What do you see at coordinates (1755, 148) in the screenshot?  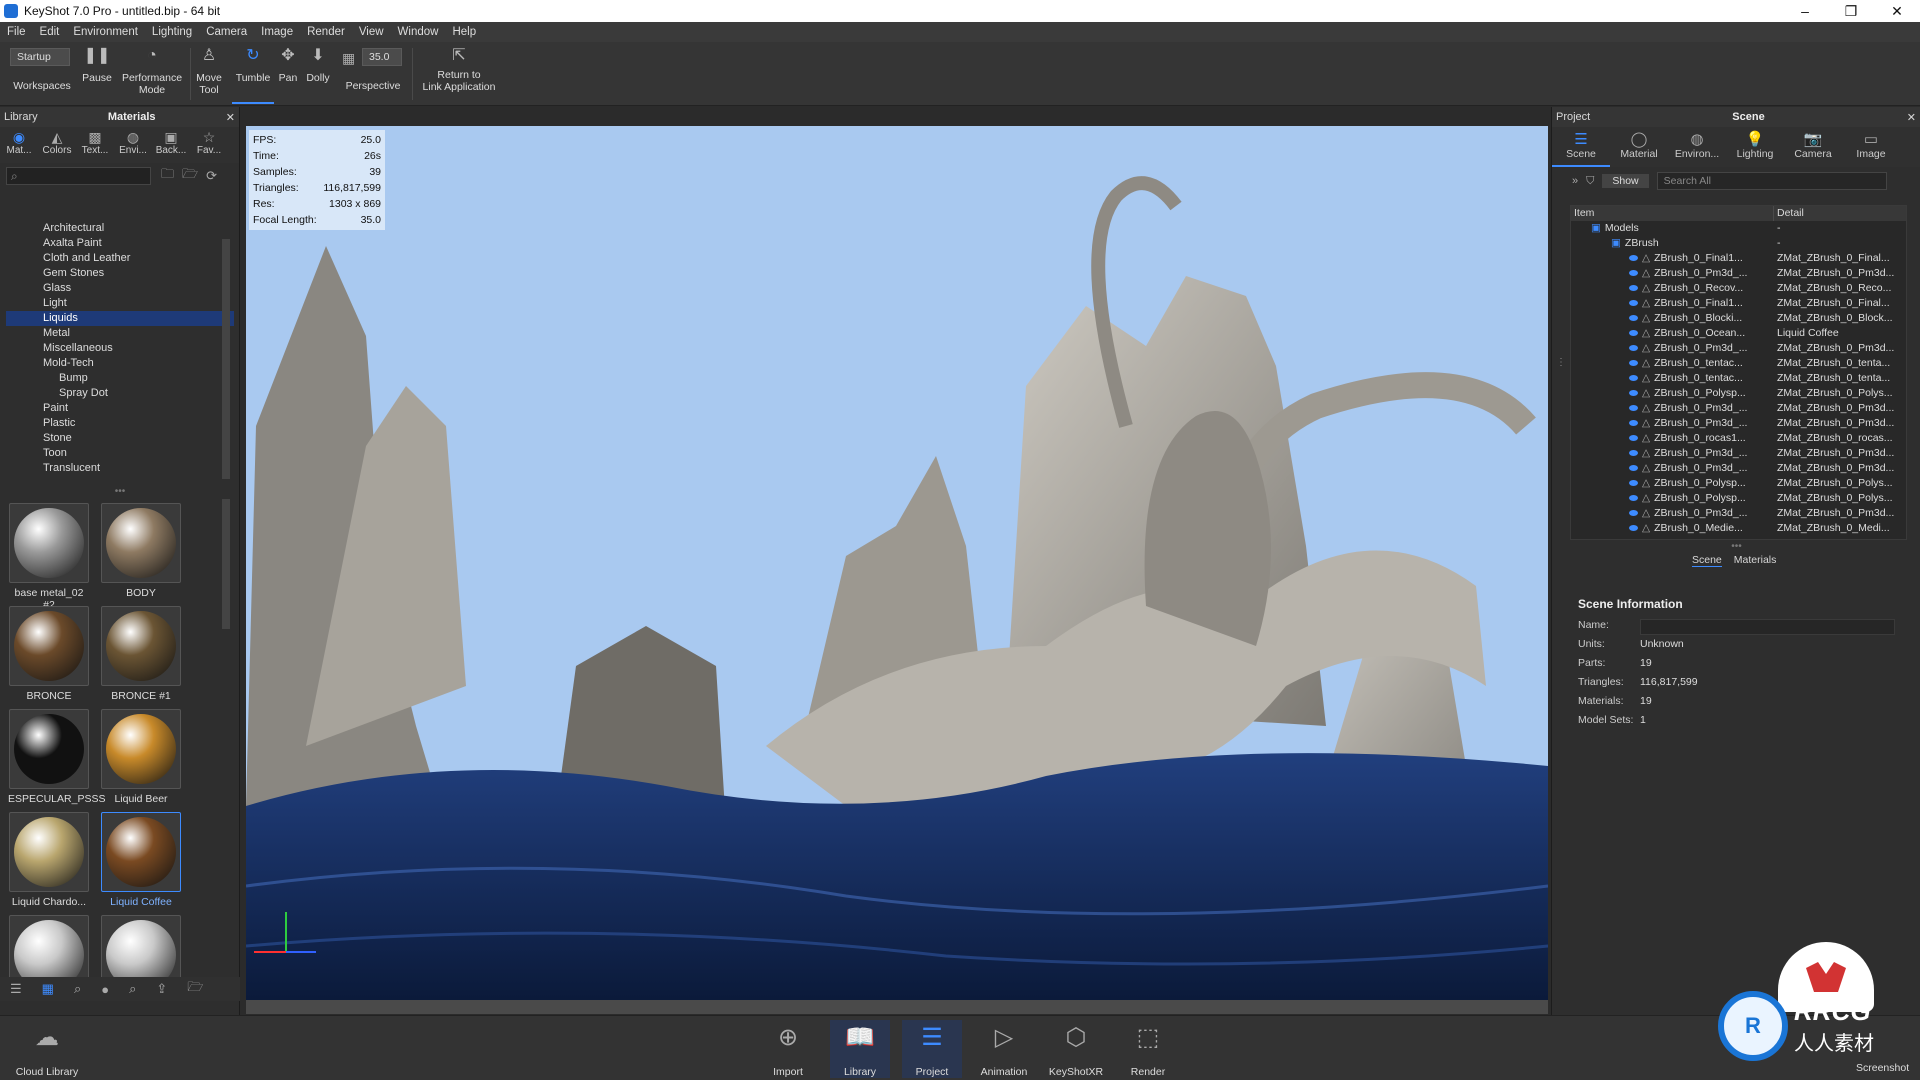 I see `tab-lighting: 💡 Lighting` at bounding box center [1755, 148].